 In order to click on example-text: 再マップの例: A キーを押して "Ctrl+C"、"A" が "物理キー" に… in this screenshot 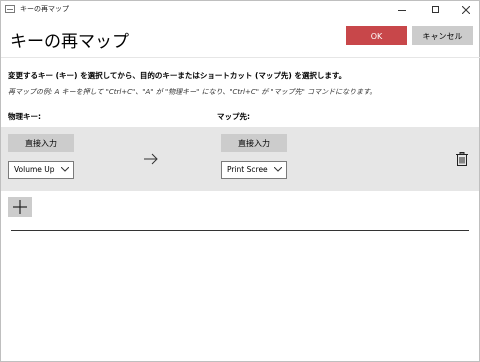, I will do `click(192, 92)`.